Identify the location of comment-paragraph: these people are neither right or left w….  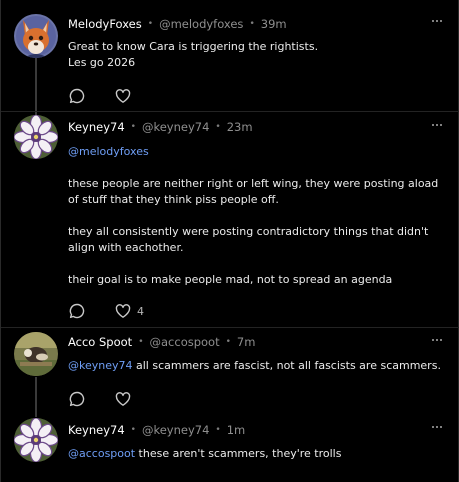
(253, 191).